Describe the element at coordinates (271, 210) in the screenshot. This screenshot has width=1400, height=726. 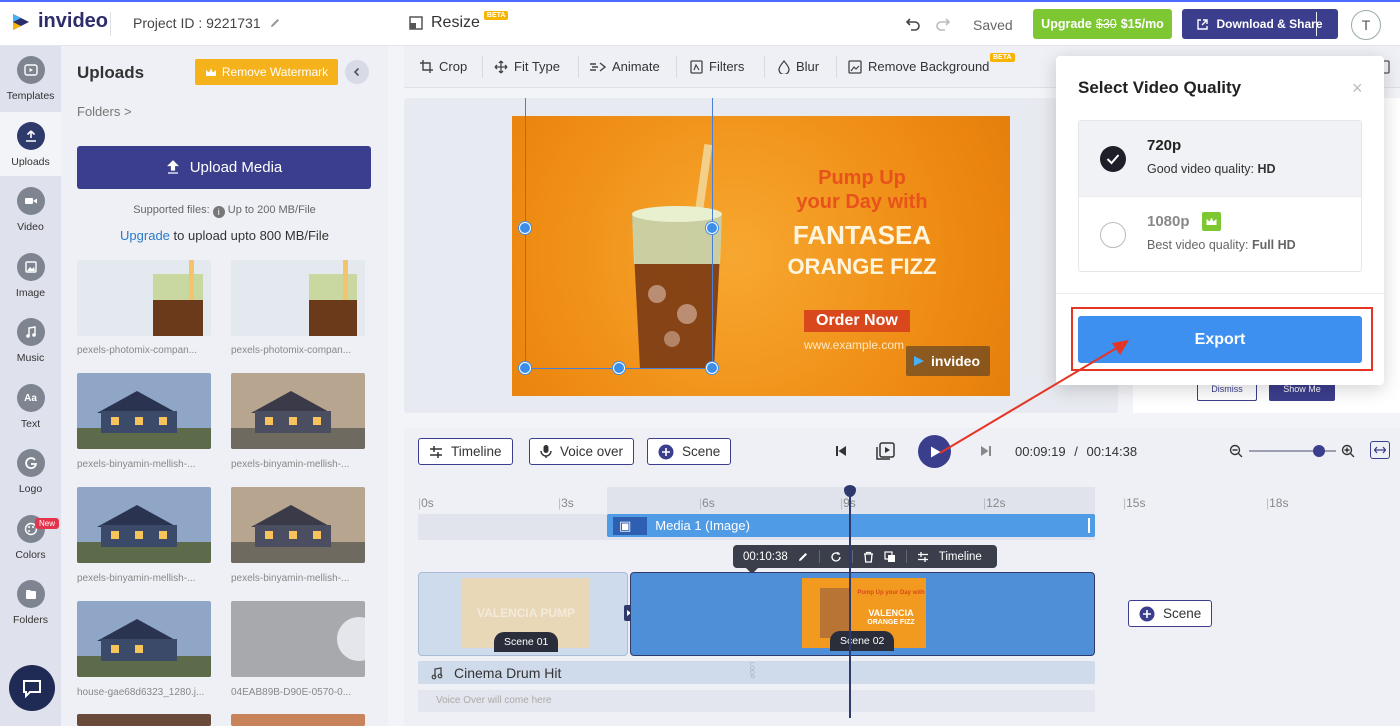
I see `supported-suffix: Up to 200 MB/File` at that location.